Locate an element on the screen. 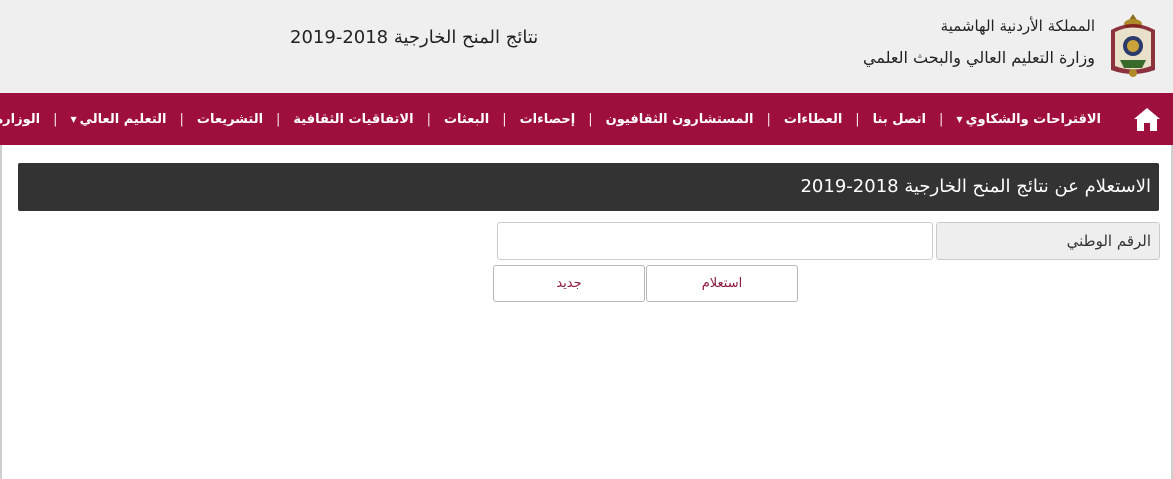  national-id-label: الرقم الوطني is located at coordinates (1108, 241).